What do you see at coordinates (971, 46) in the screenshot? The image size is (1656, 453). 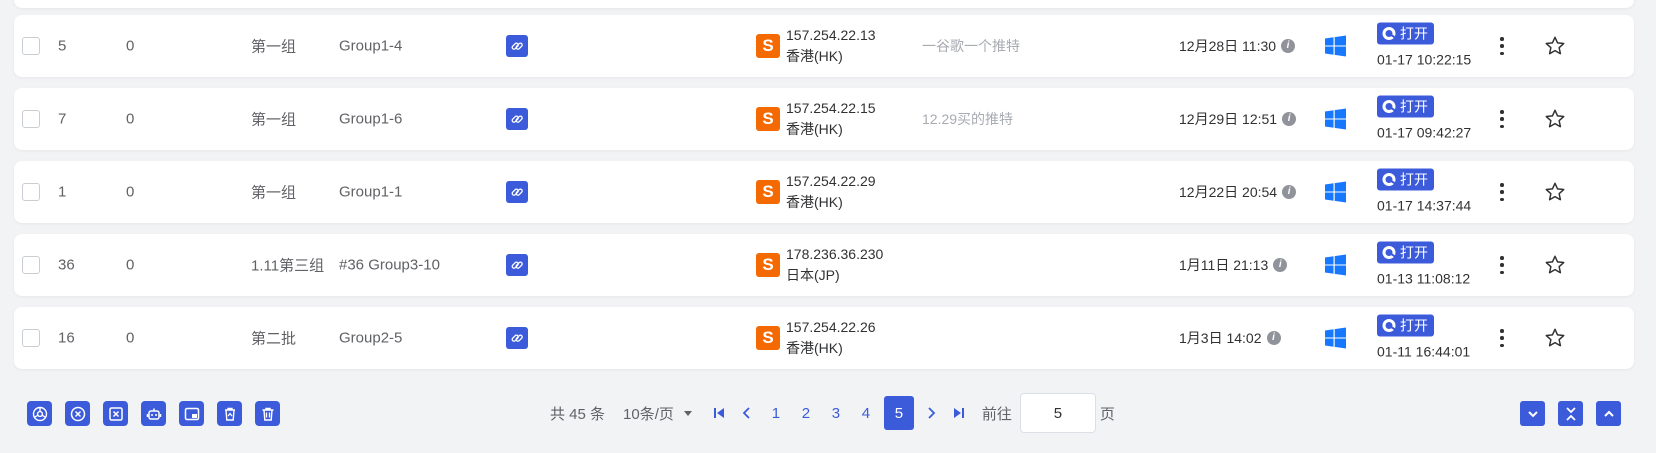 I see `row-note: 一谷歌一个推特` at bounding box center [971, 46].